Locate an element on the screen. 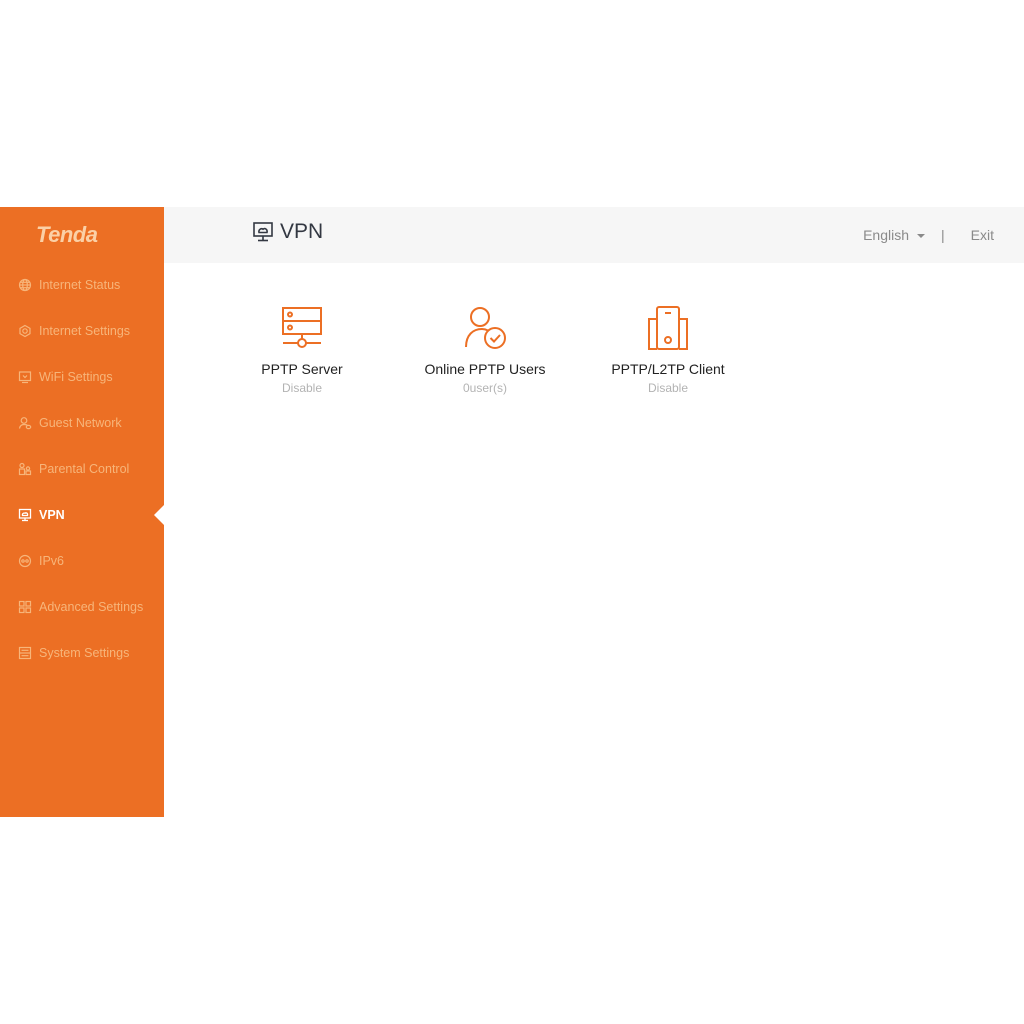 This screenshot has height=1024, width=1024. sidebar-item-label: WiFi Settings is located at coordinates (76, 377).